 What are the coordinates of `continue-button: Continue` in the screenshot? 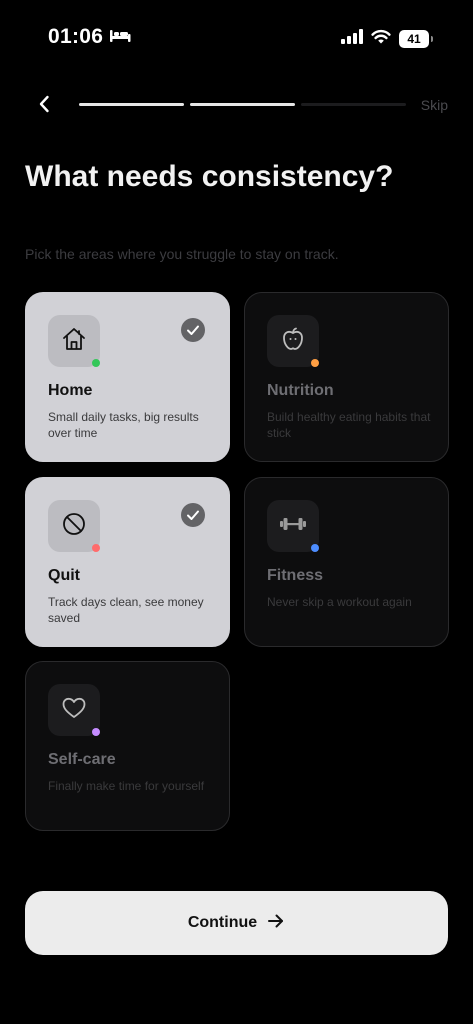 It's located at (236, 923).